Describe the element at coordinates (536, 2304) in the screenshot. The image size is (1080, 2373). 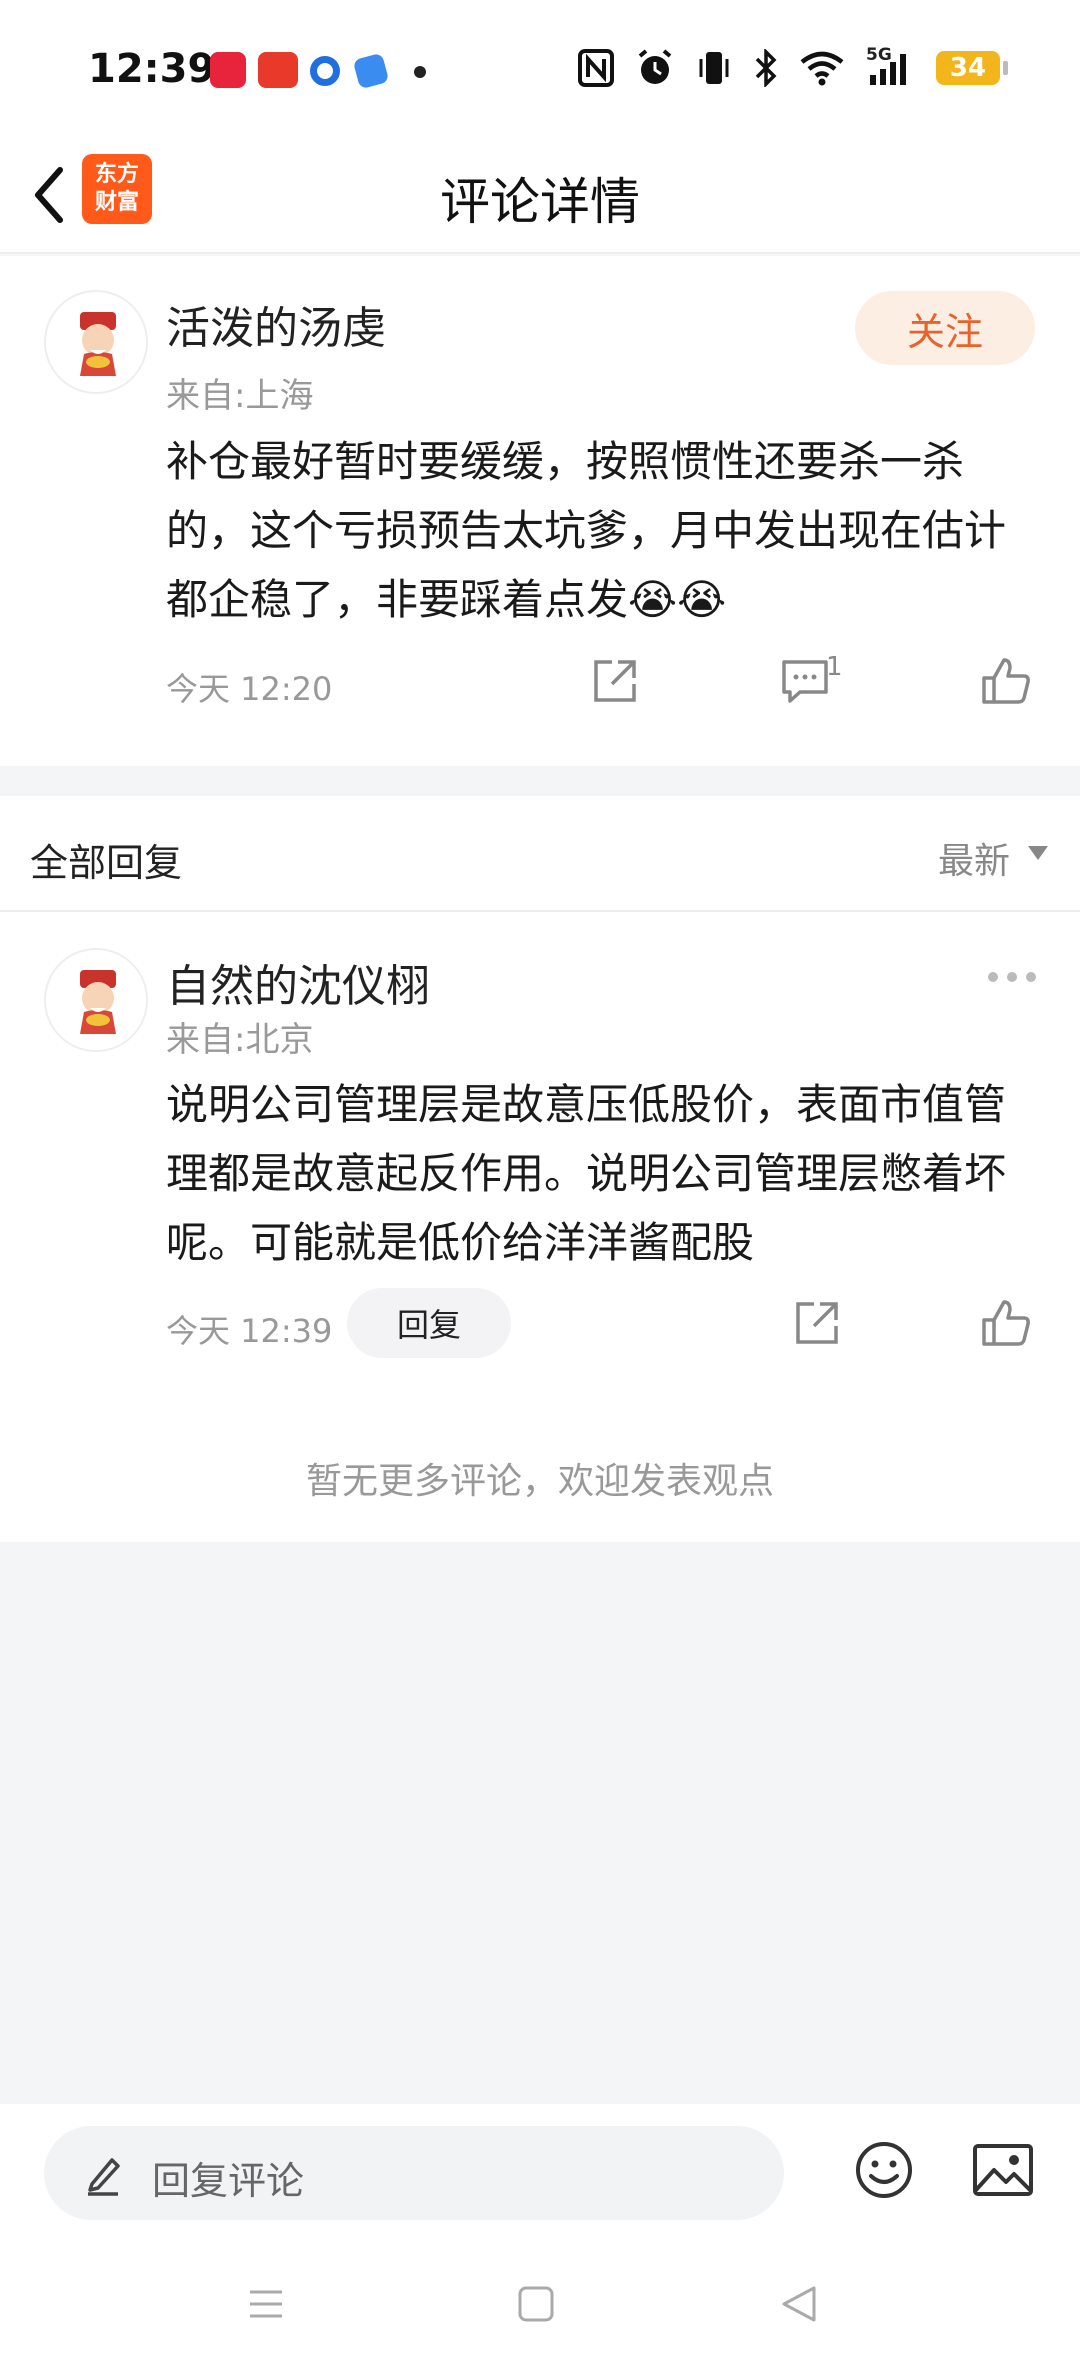
I see `home-nav-icon` at that location.